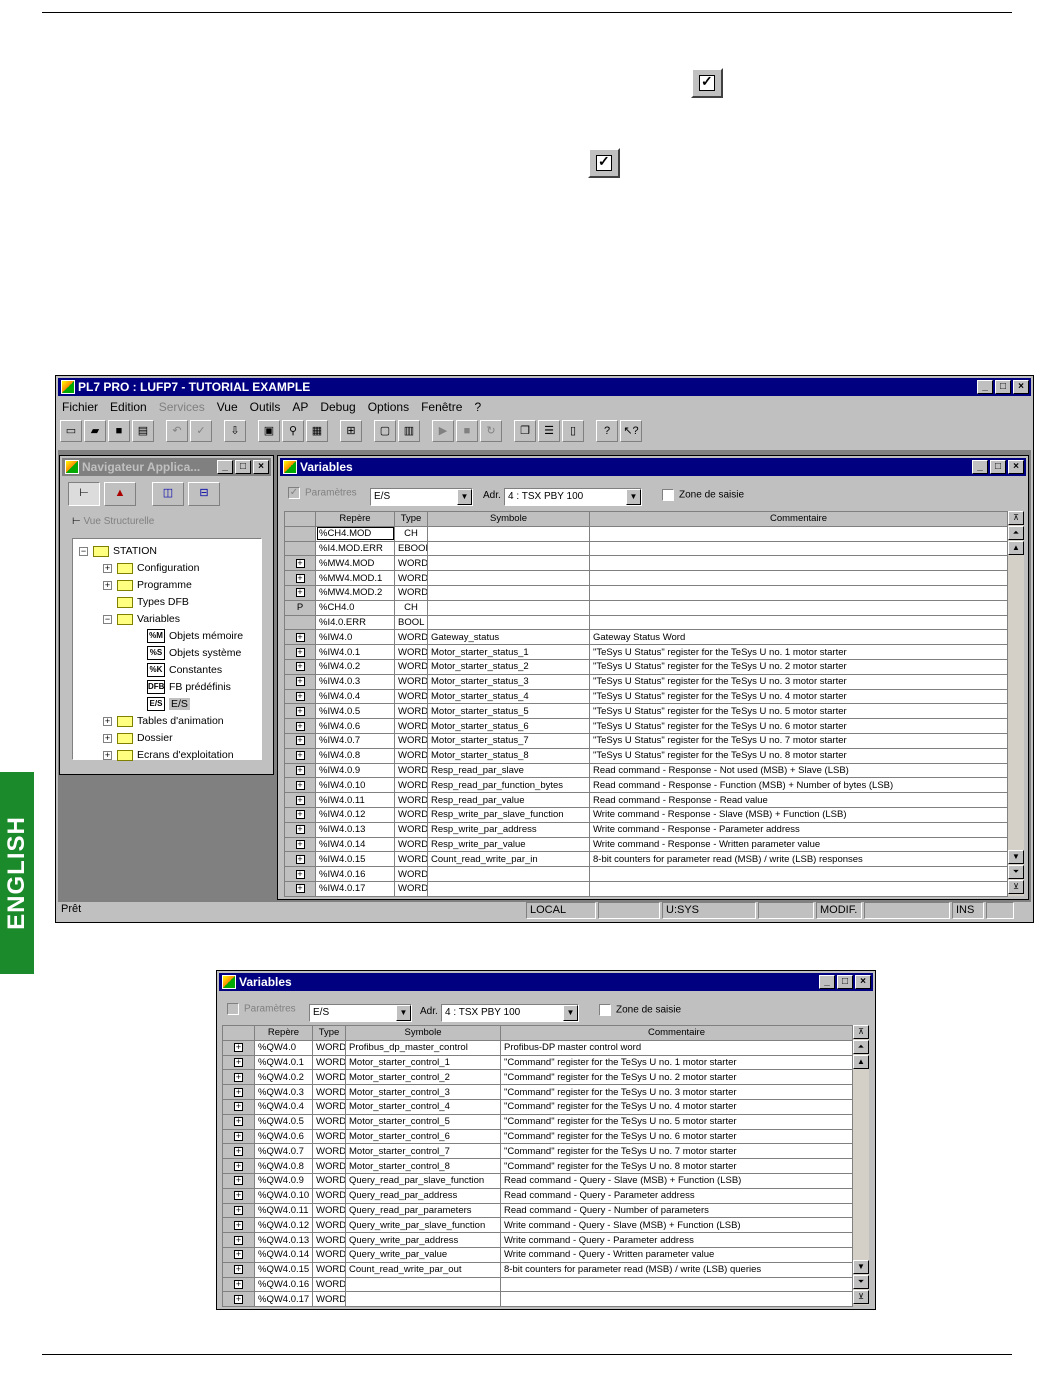 The image size is (1045, 1376). Describe the element at coordinates (337, 407) in the screenshot. I see `menu-debug: Debug` at that location.